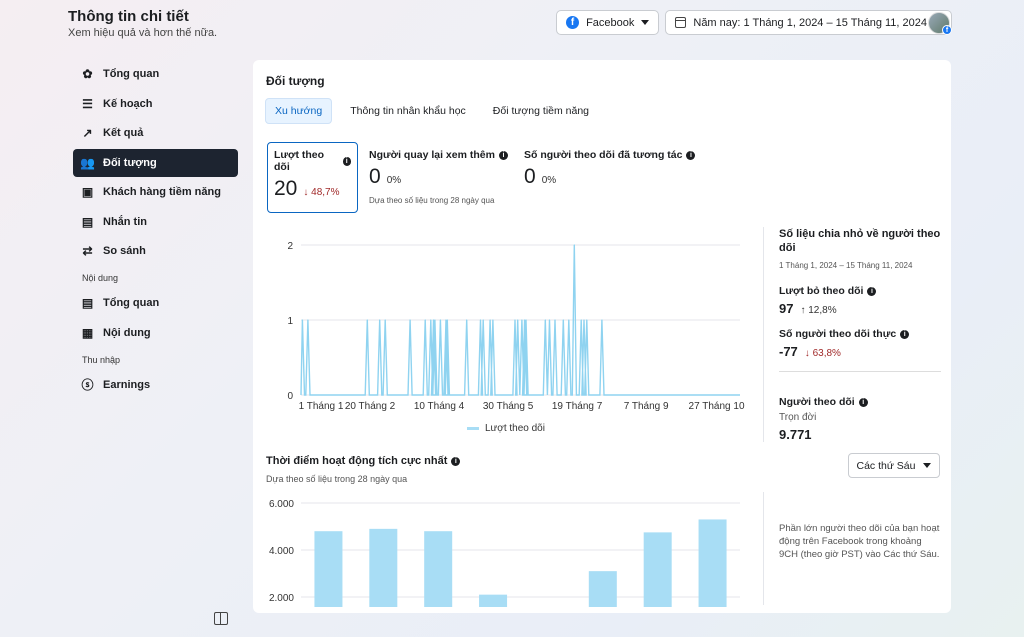 The image size is (1024, 637). Describe the element at coordinates (681, 22) in the screenshot. I see `calendar-icon` at that location.